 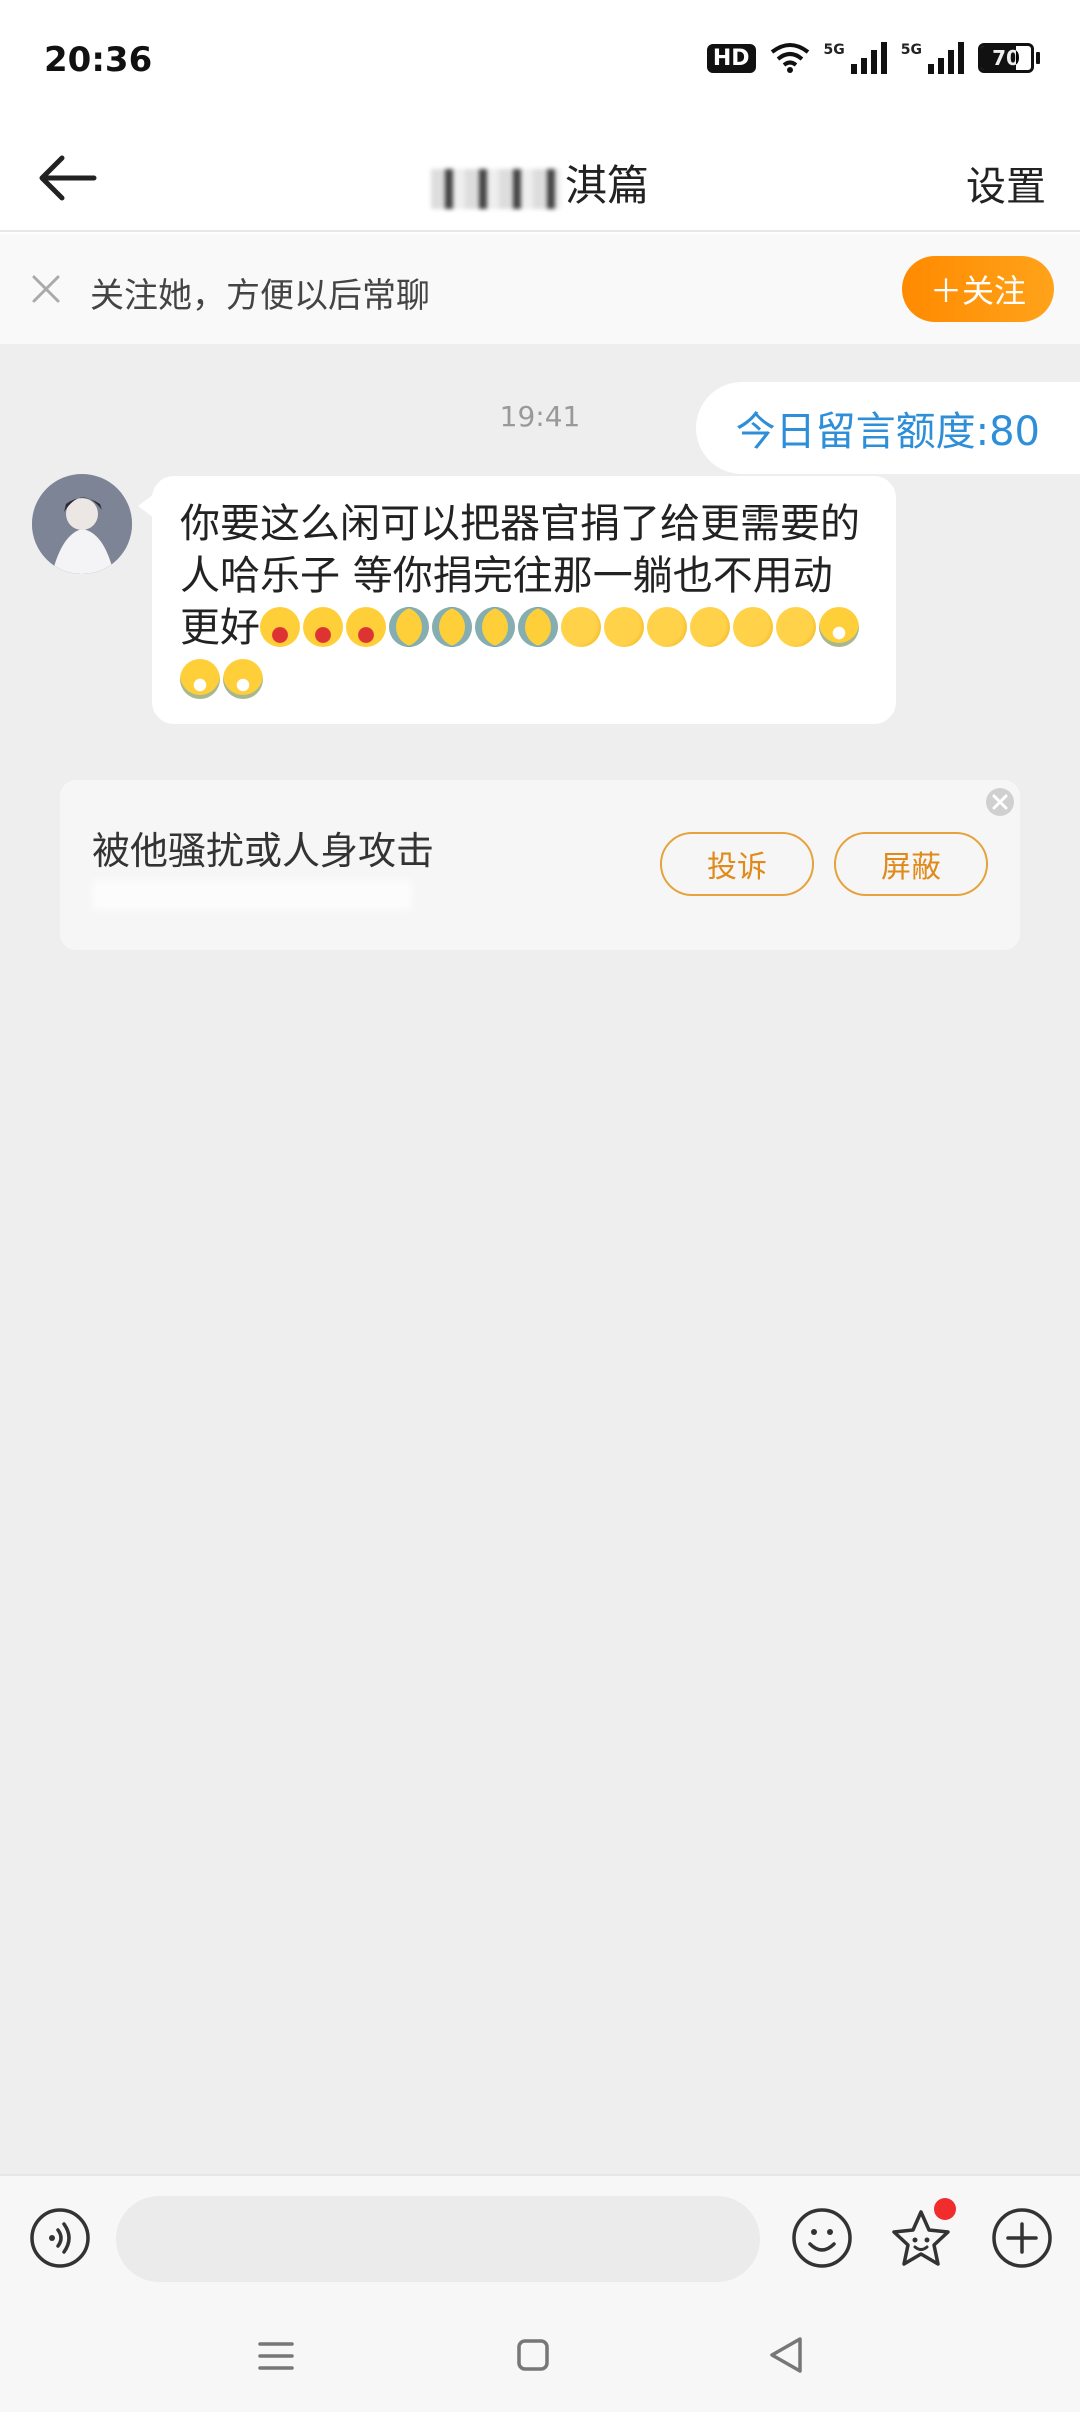 What do you see at coordinates (438, 2239) in the screenshot?
I see `message-input` at bounding box center [438, 2239].